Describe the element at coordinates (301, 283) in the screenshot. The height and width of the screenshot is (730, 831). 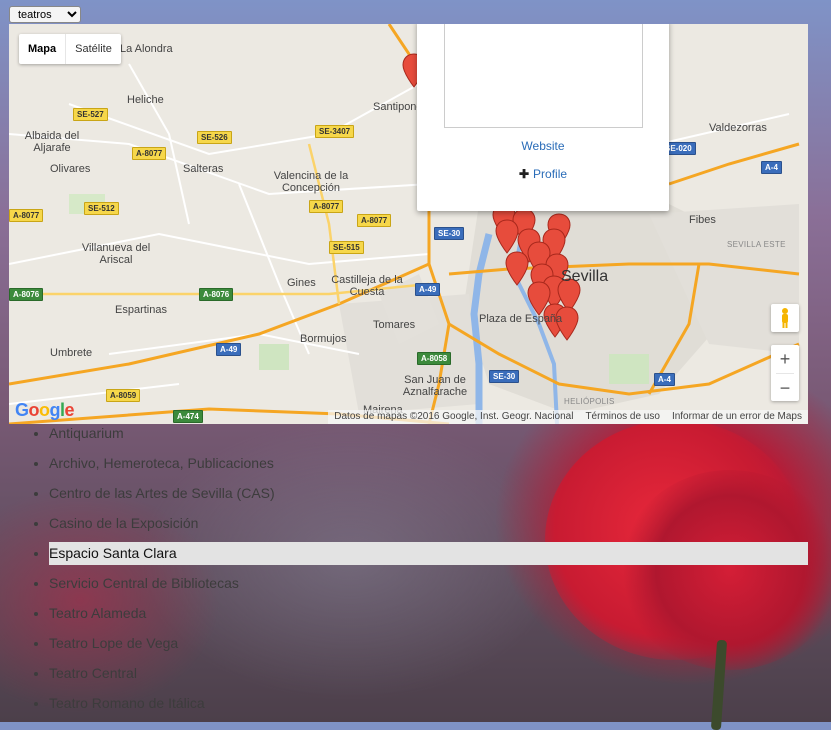
I see `map-place-label: Gines` at that location.